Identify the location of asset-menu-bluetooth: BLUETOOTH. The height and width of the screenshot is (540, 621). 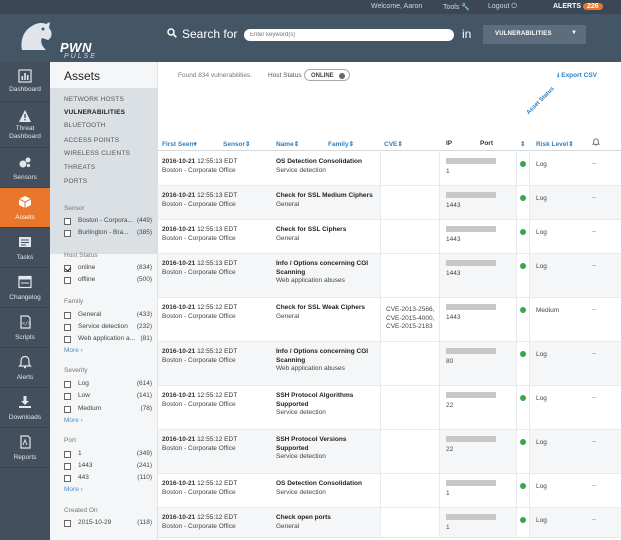
(84, 125).